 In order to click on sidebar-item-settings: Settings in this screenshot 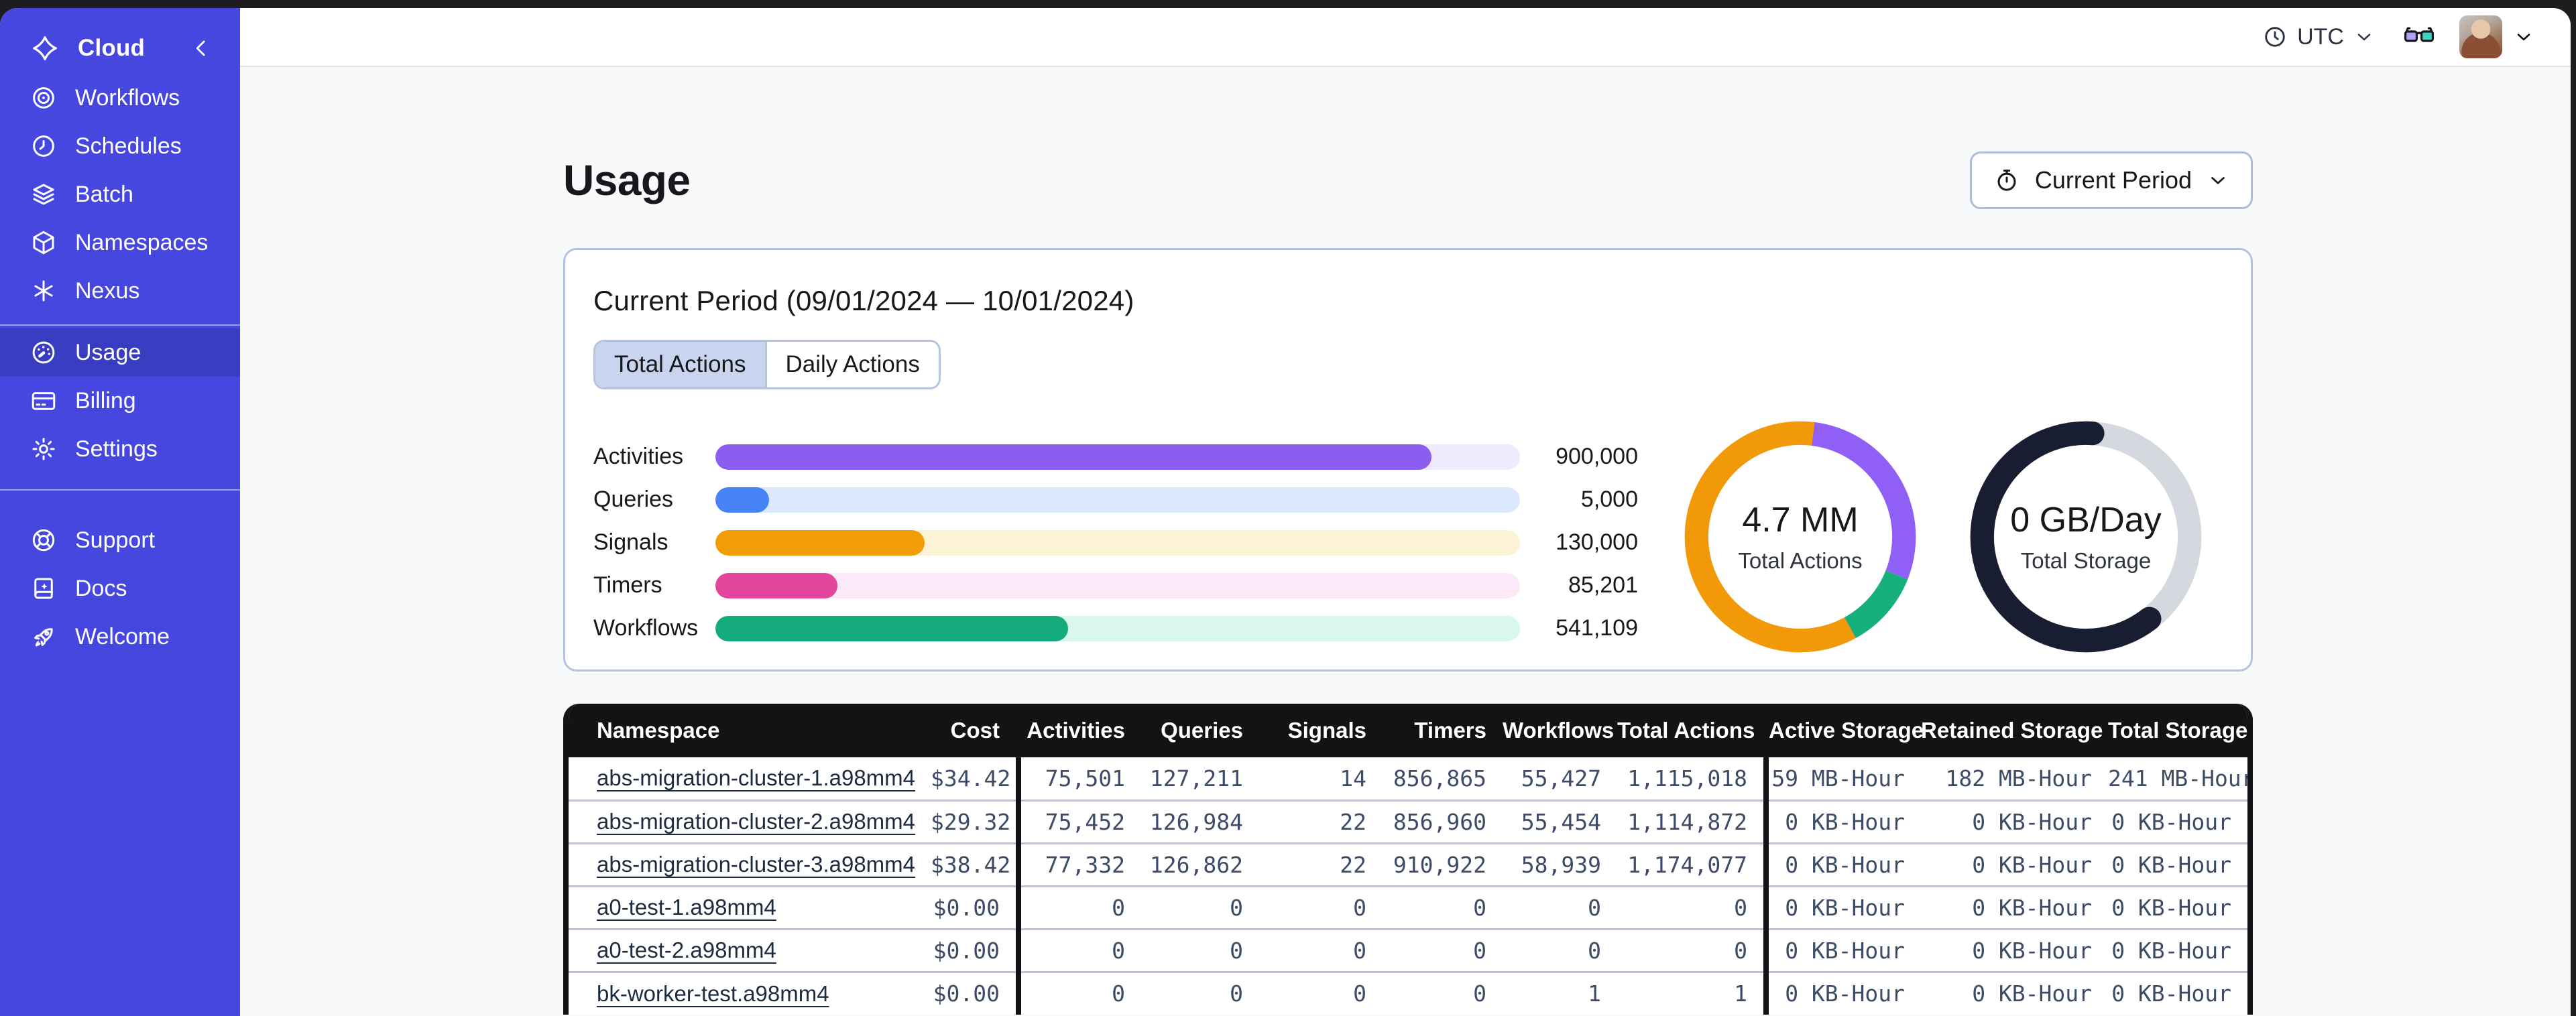, I will do `click(120, 449)`.